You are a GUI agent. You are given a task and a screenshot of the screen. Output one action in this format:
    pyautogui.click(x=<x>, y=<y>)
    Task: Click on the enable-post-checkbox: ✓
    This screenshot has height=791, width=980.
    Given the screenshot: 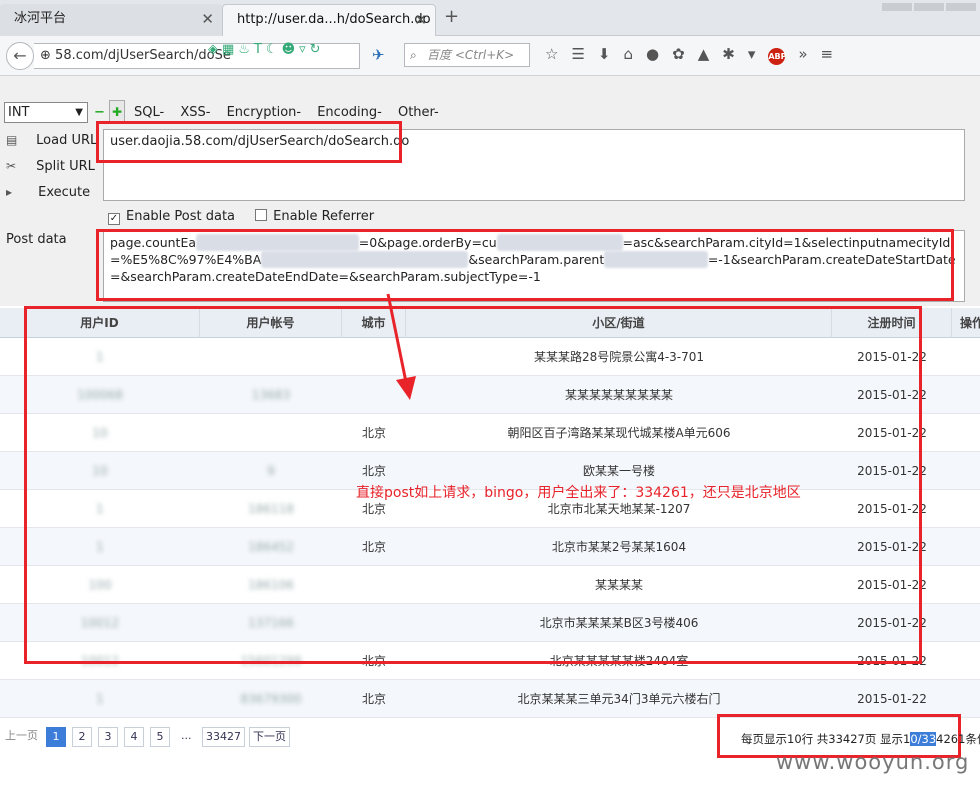 What is the action you would take?
    pyautogui.click(x=114, y=219)
    